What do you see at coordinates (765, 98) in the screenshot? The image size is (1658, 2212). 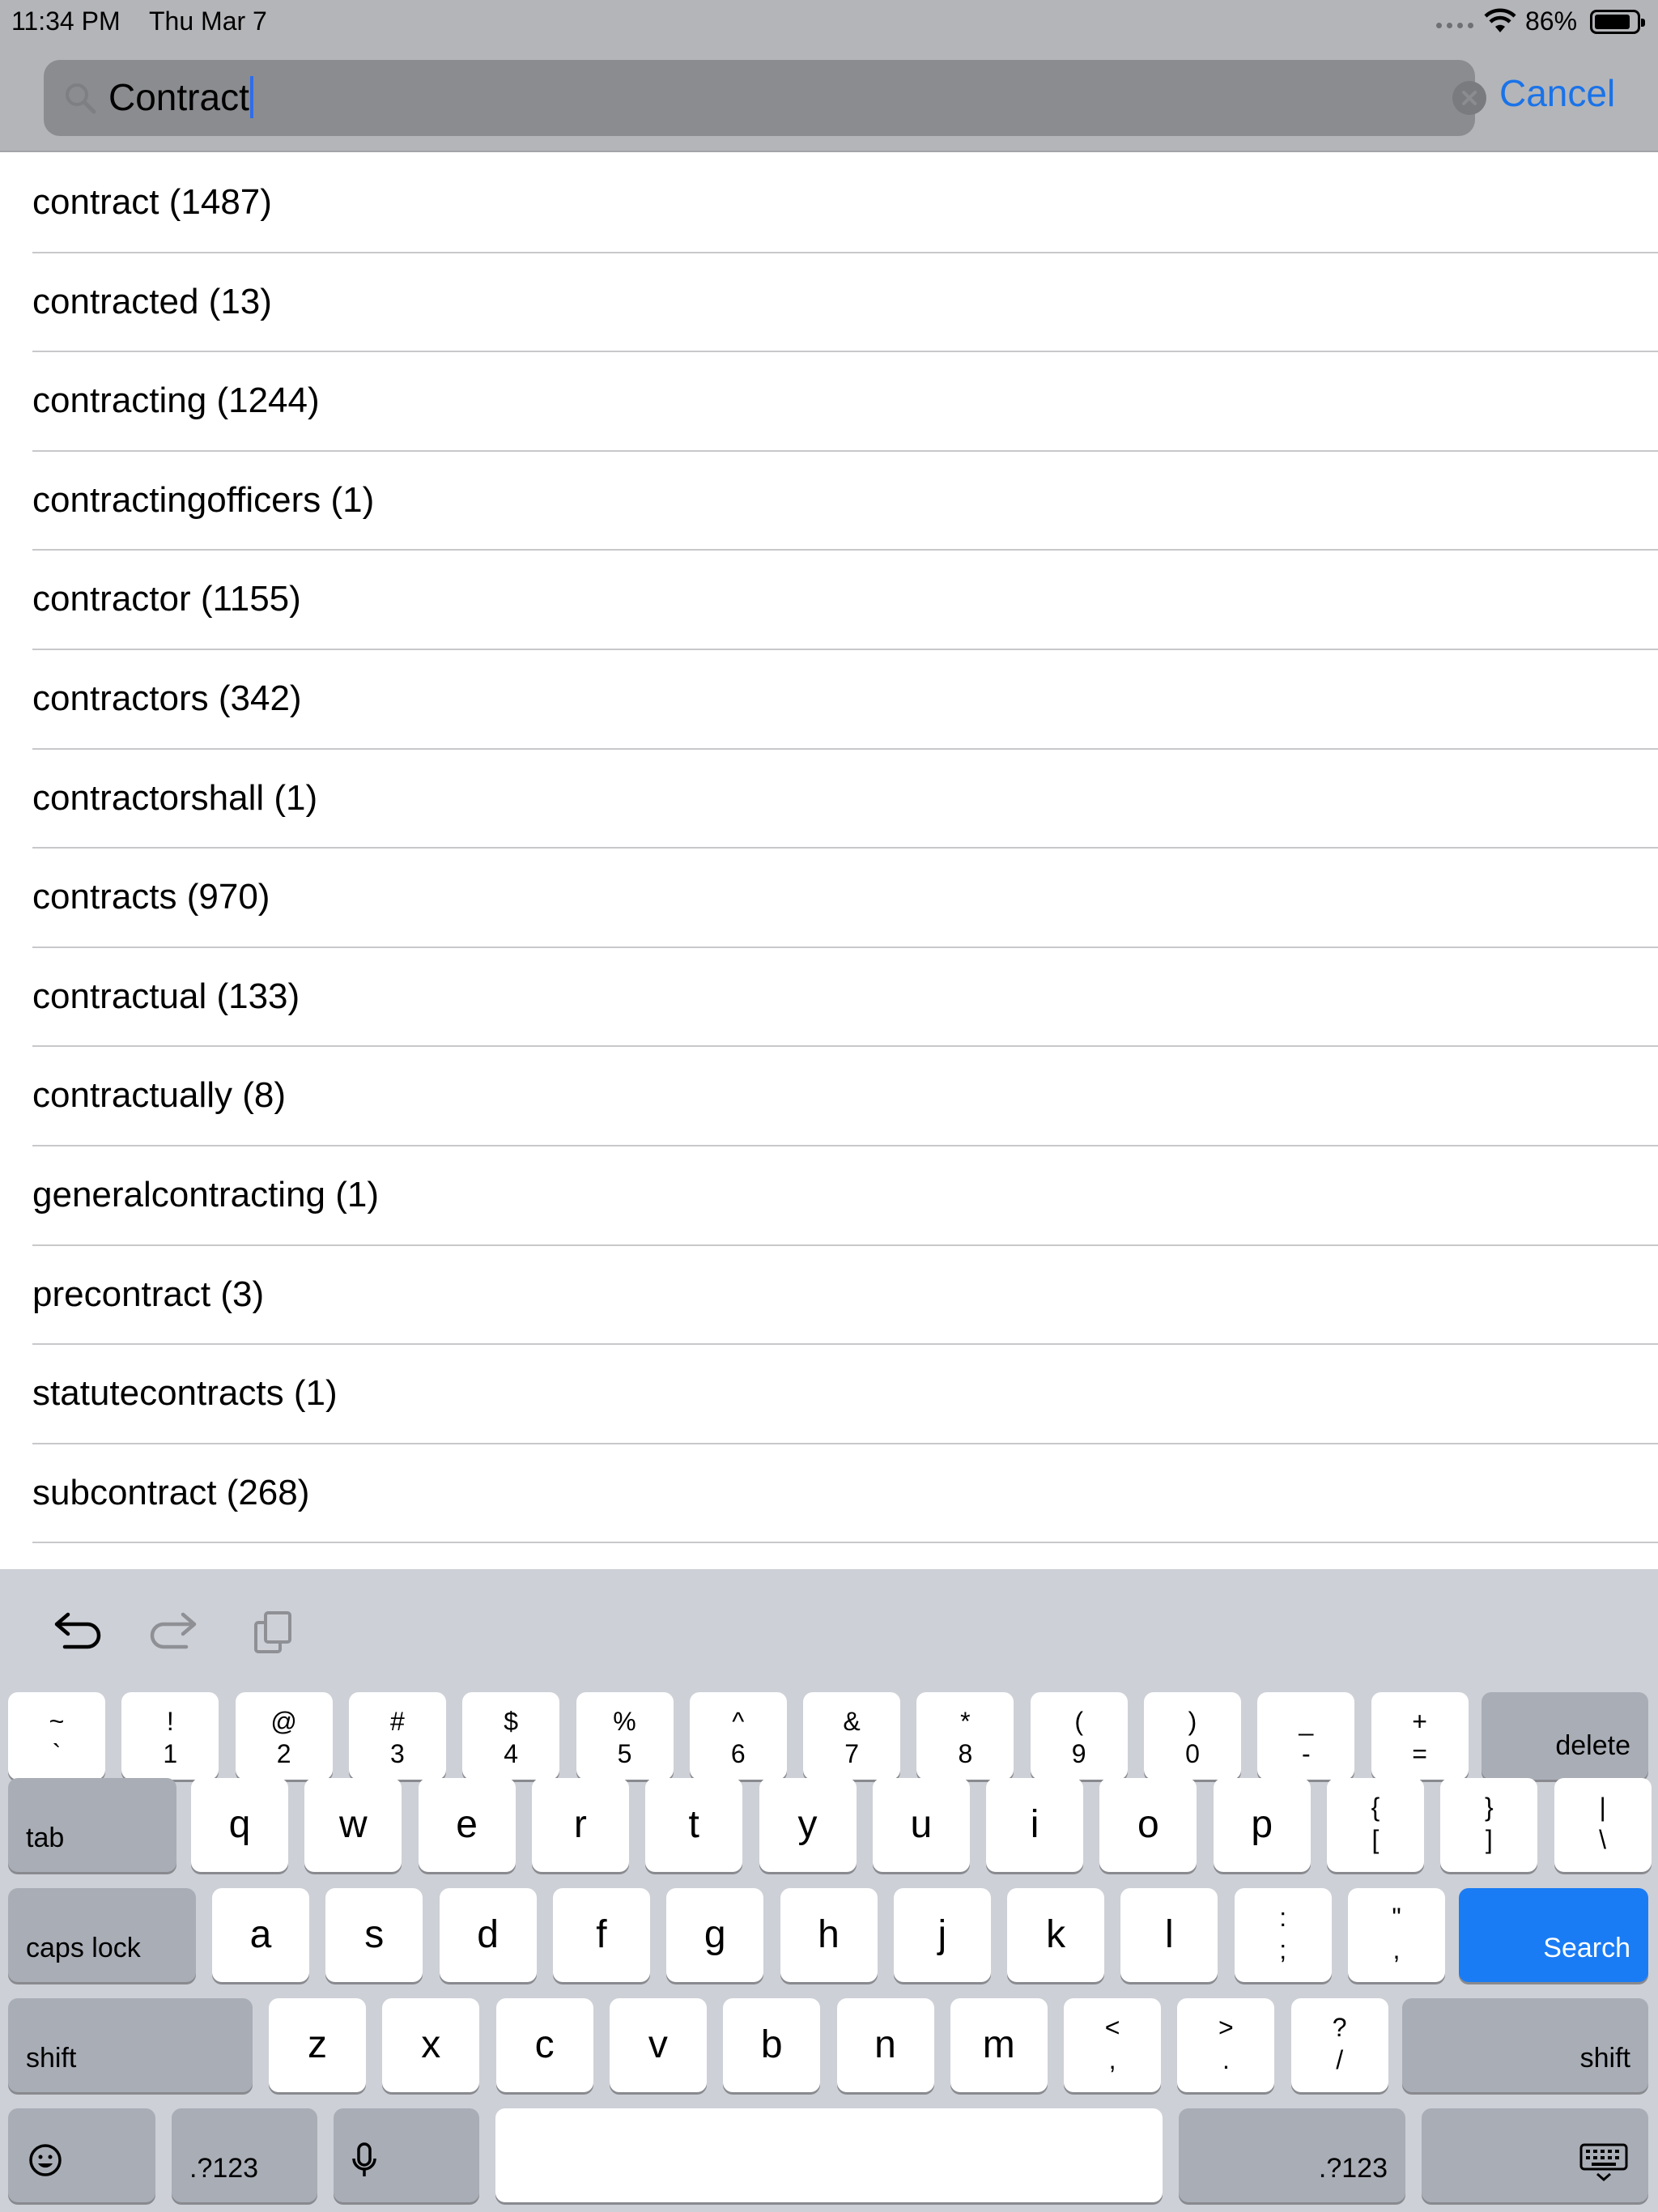 I see `search-field: Contract` at bounding box center [765, 98].